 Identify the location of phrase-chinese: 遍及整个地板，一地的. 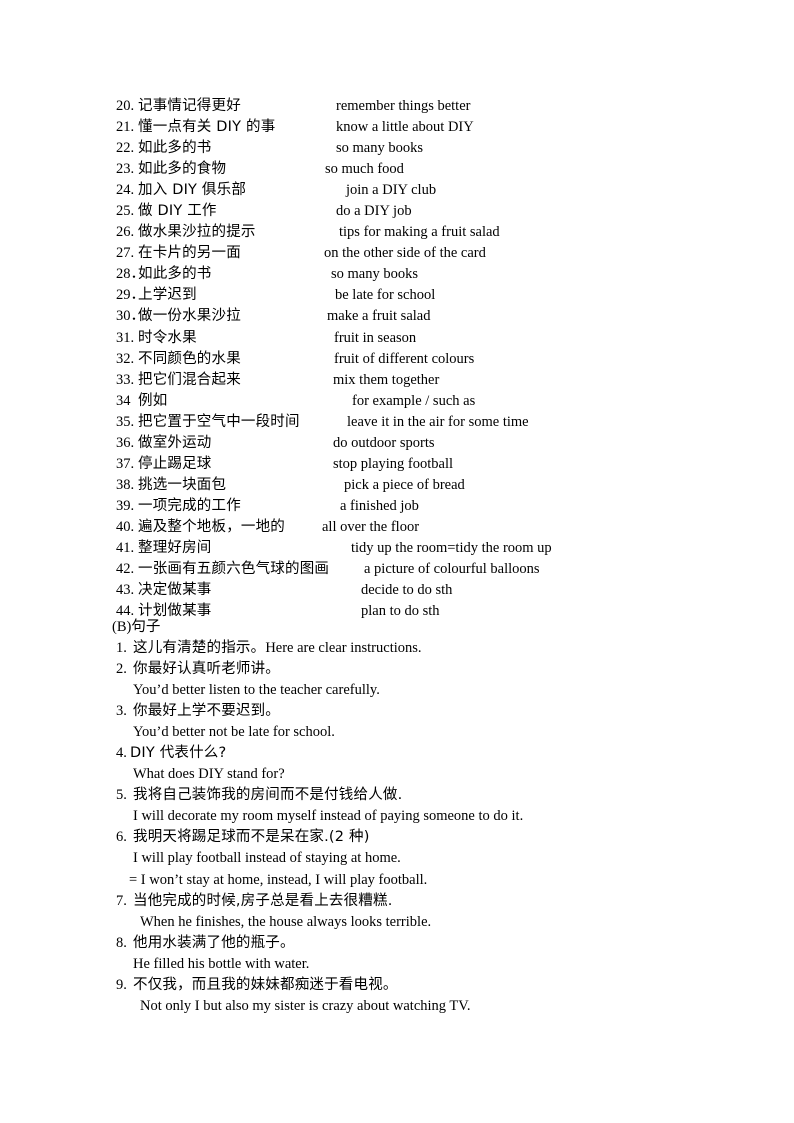
(211, 526).